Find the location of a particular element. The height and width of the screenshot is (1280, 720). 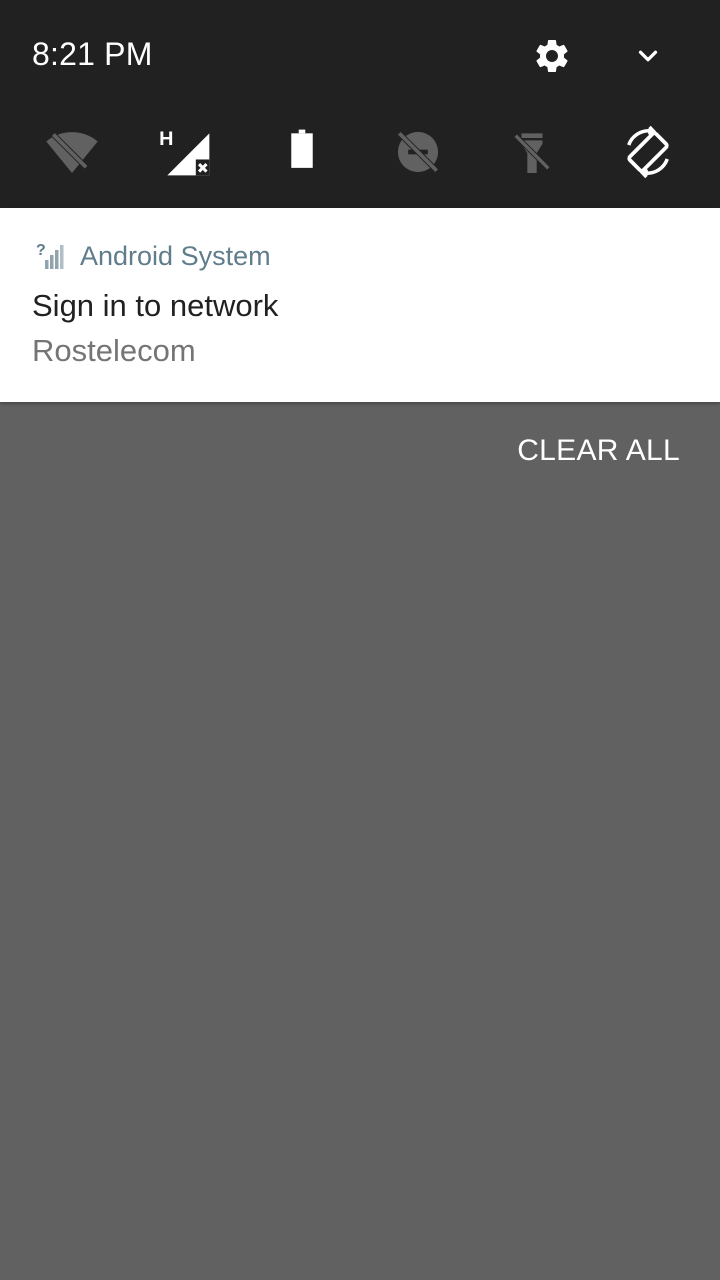

tile-flashlight is located at coordinates (532, 152).